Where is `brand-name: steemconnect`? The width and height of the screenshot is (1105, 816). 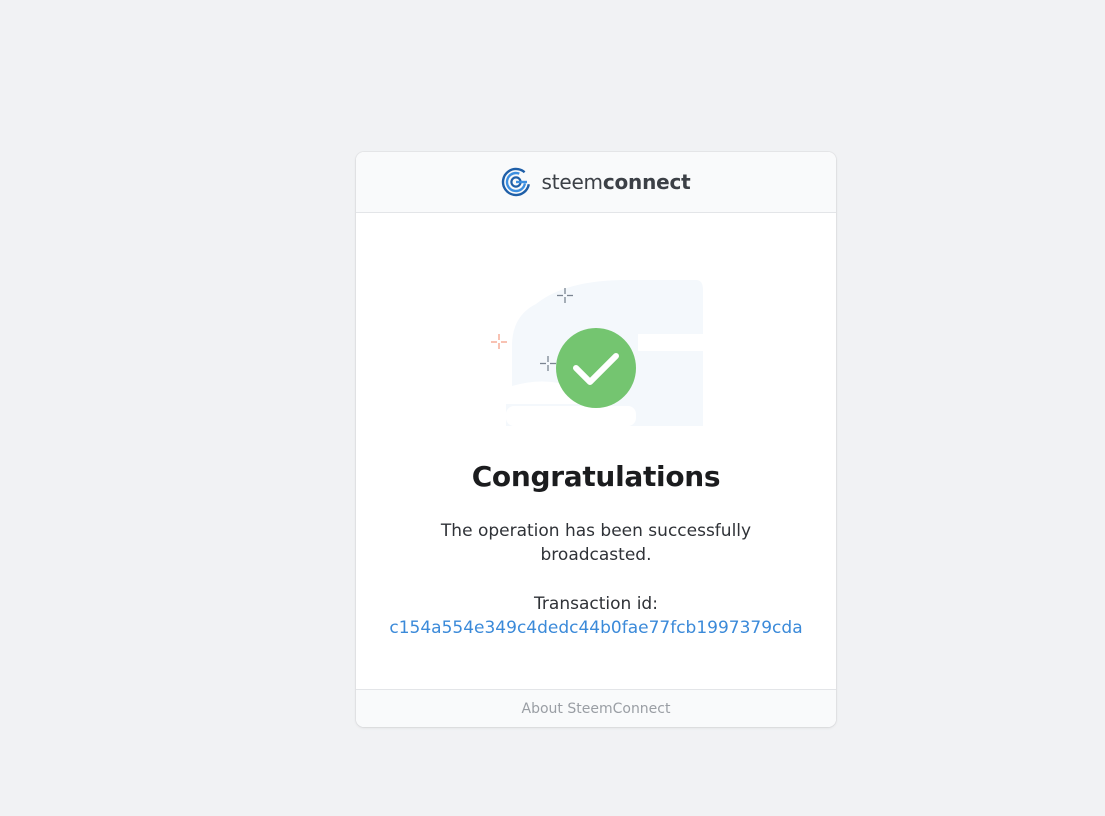 brand-name: steemconnect is located at coordinates (615, 182).